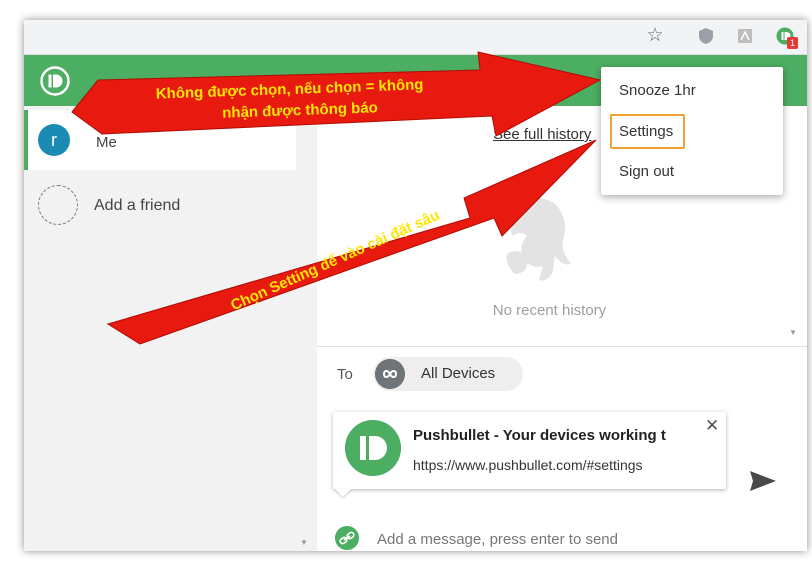 Image resolution: width=812 pixels, height=567 pixels. I want to click on empty-history-text: No recent history, so click(549, 310).